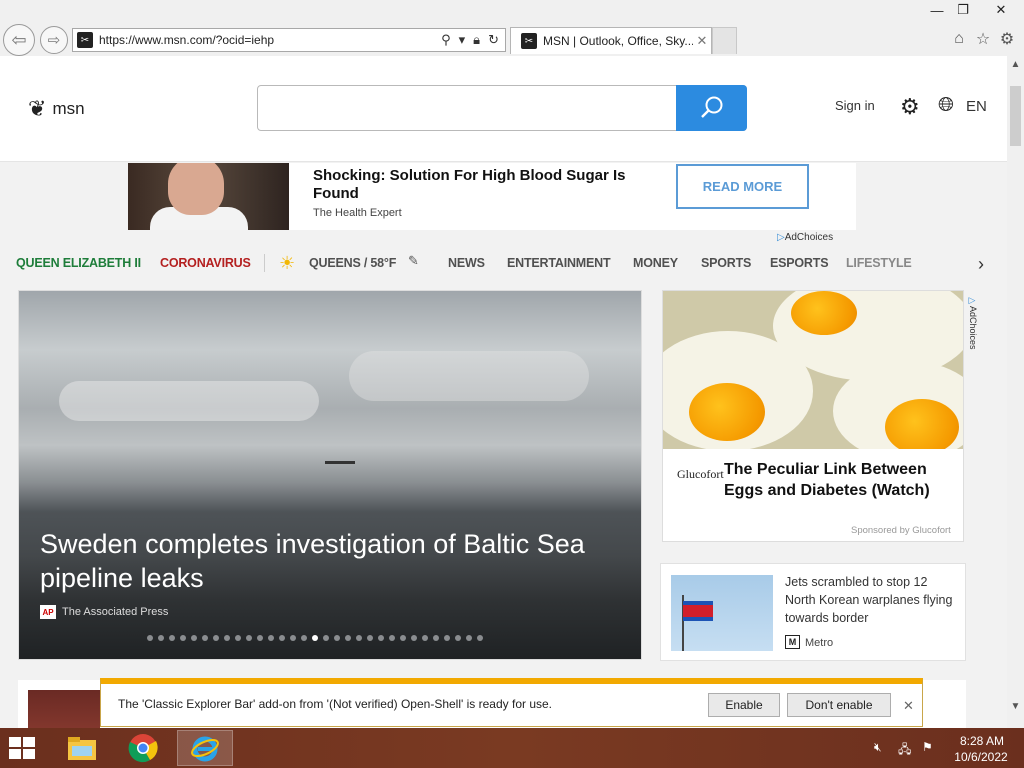  I want to click on msn-logo: ❦ msn, so click(56, 109).